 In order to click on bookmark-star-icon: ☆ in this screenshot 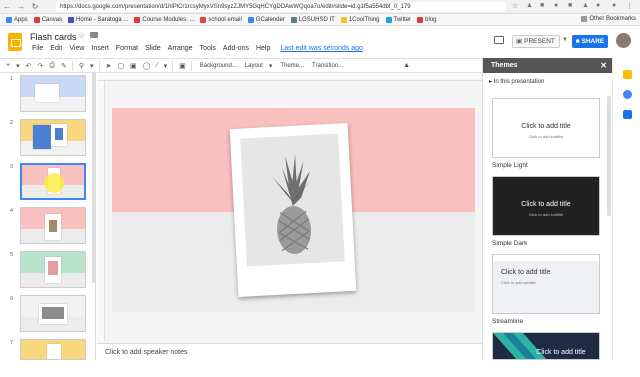, I will do `click(515, 6)`.